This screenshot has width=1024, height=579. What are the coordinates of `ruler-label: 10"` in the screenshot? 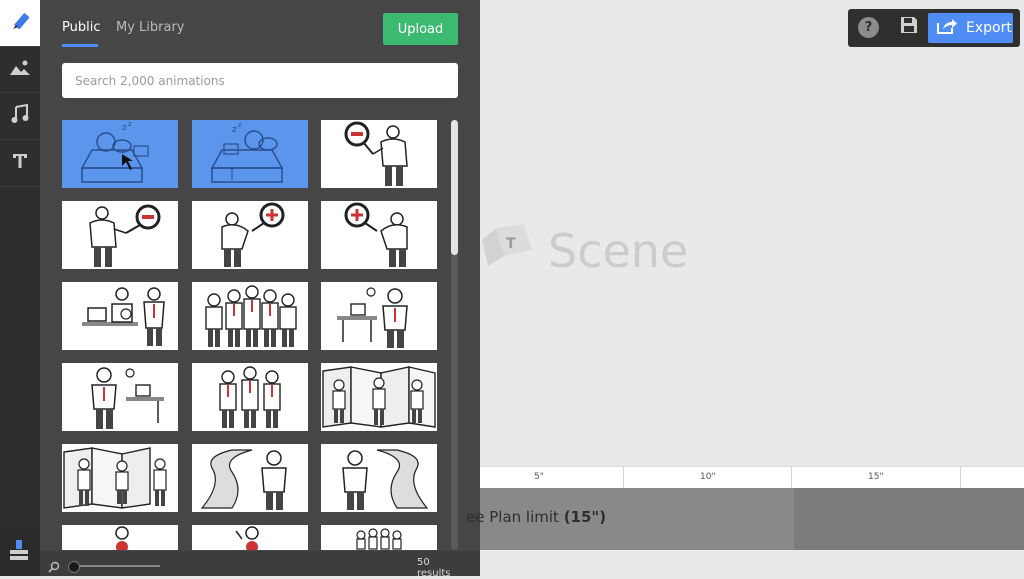 It's located at (708, 477).